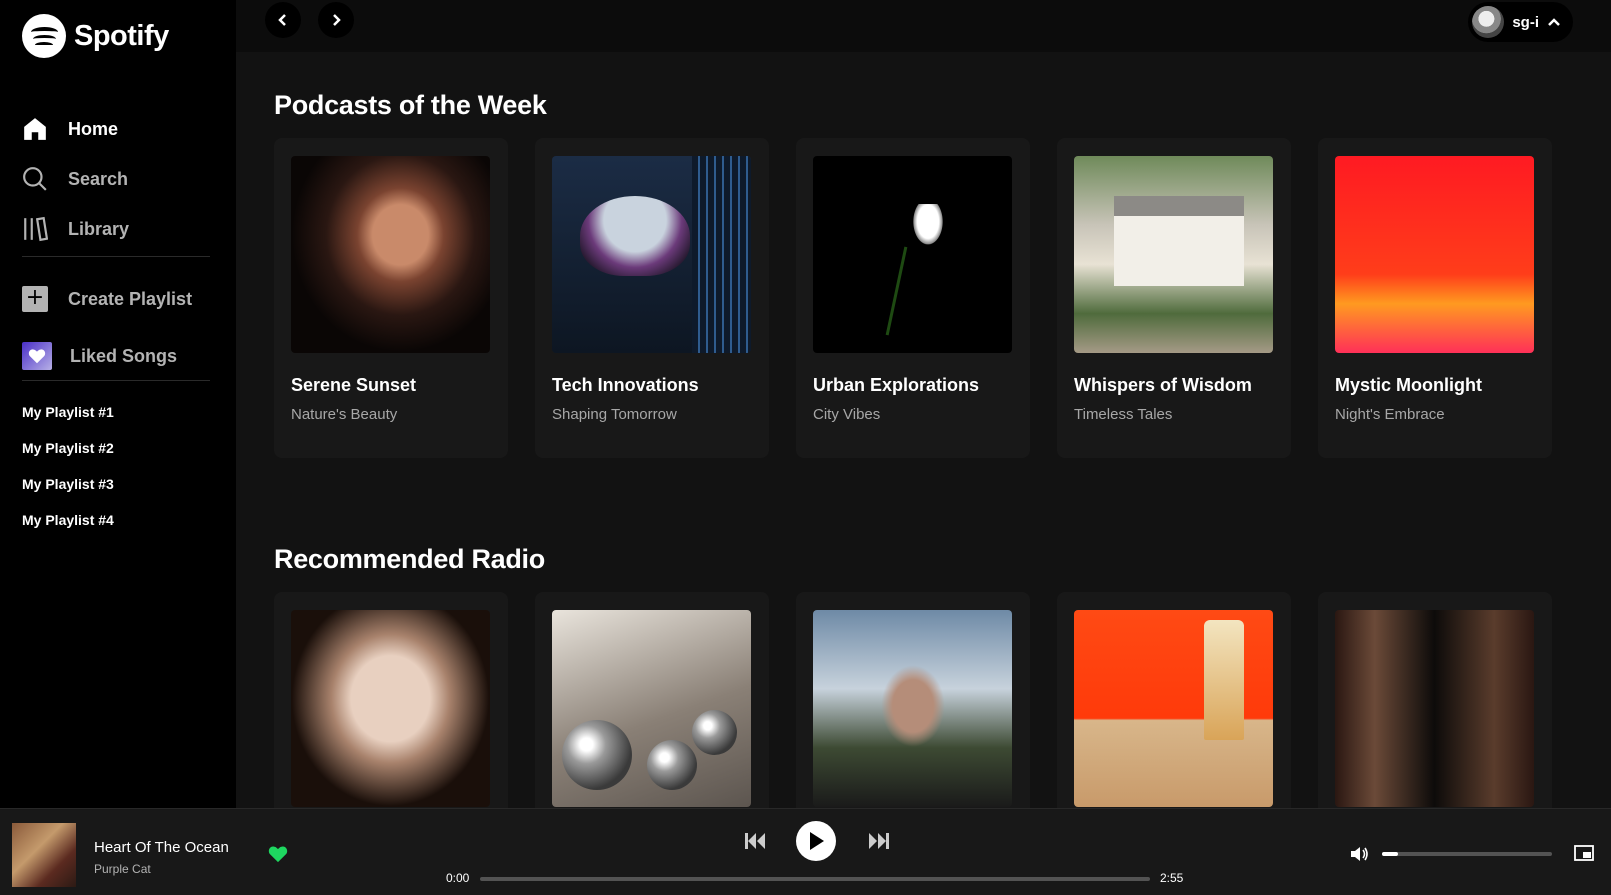  What do you see at coordinates (1163, 385) in the screenshot?
I see `card-title: Whispers of Wisdom` at bounding box center [1163, 385].